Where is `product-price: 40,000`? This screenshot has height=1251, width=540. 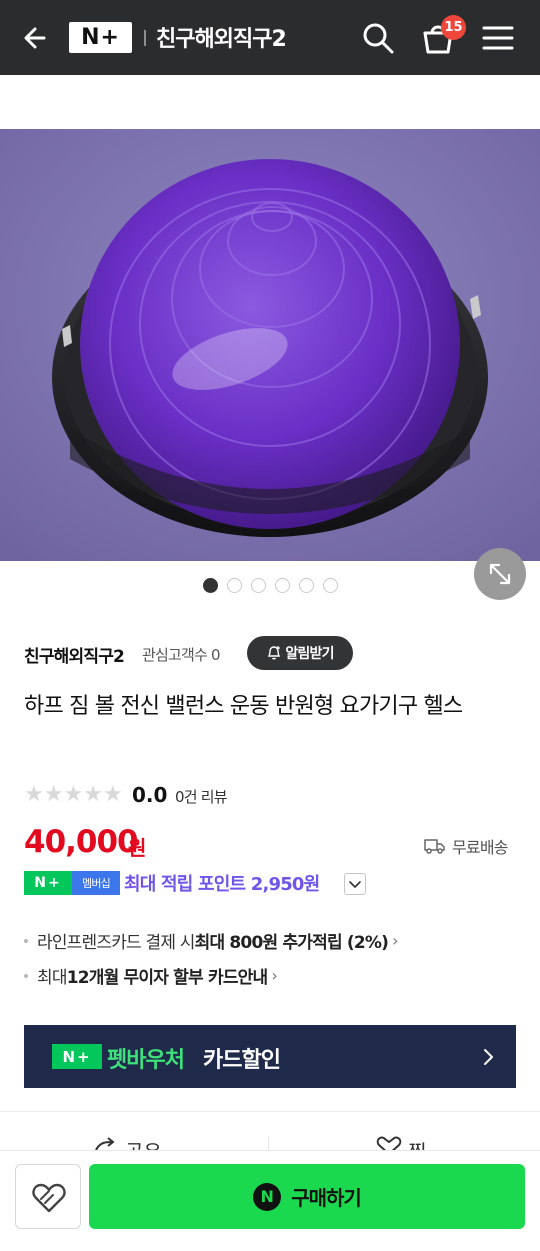
product-price: 40,000 is located at coordinates (81, 842).